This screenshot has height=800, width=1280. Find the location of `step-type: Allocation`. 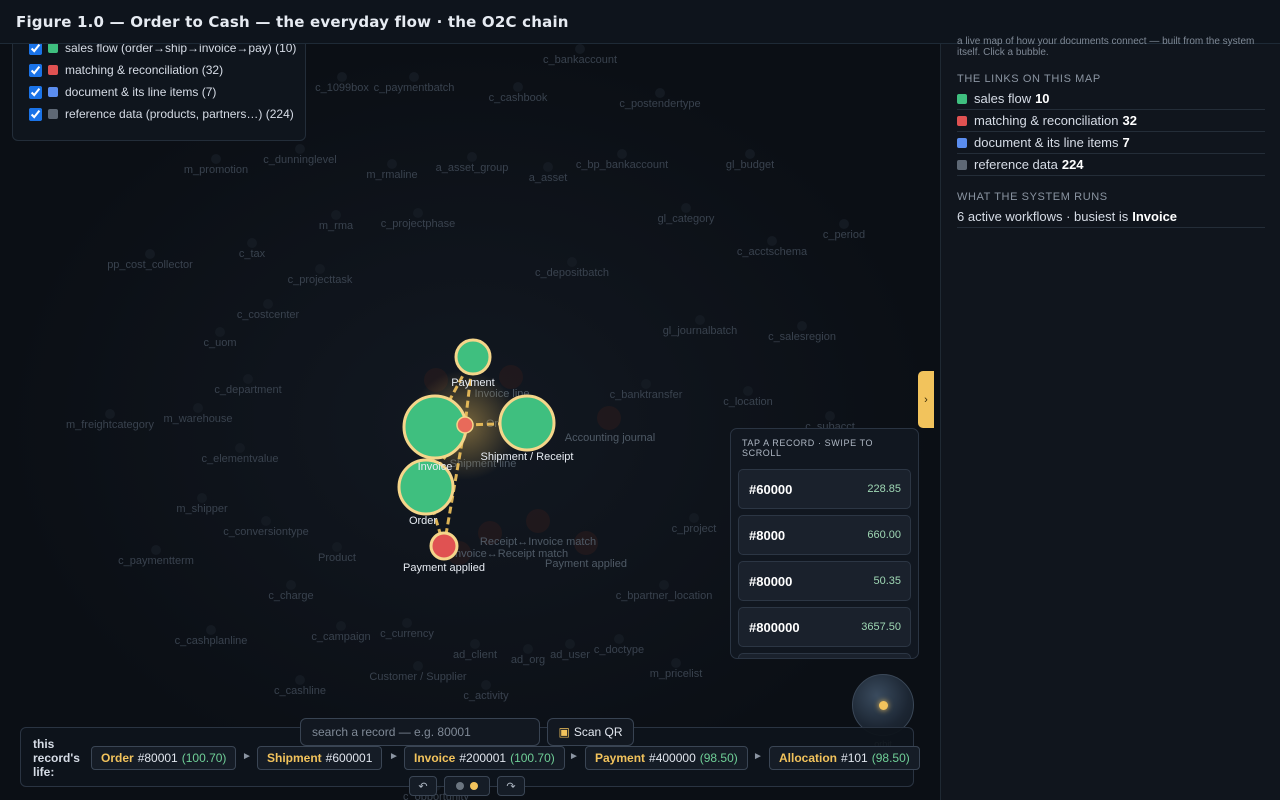

step-type: Allocation is located at coordinates (808, 758).